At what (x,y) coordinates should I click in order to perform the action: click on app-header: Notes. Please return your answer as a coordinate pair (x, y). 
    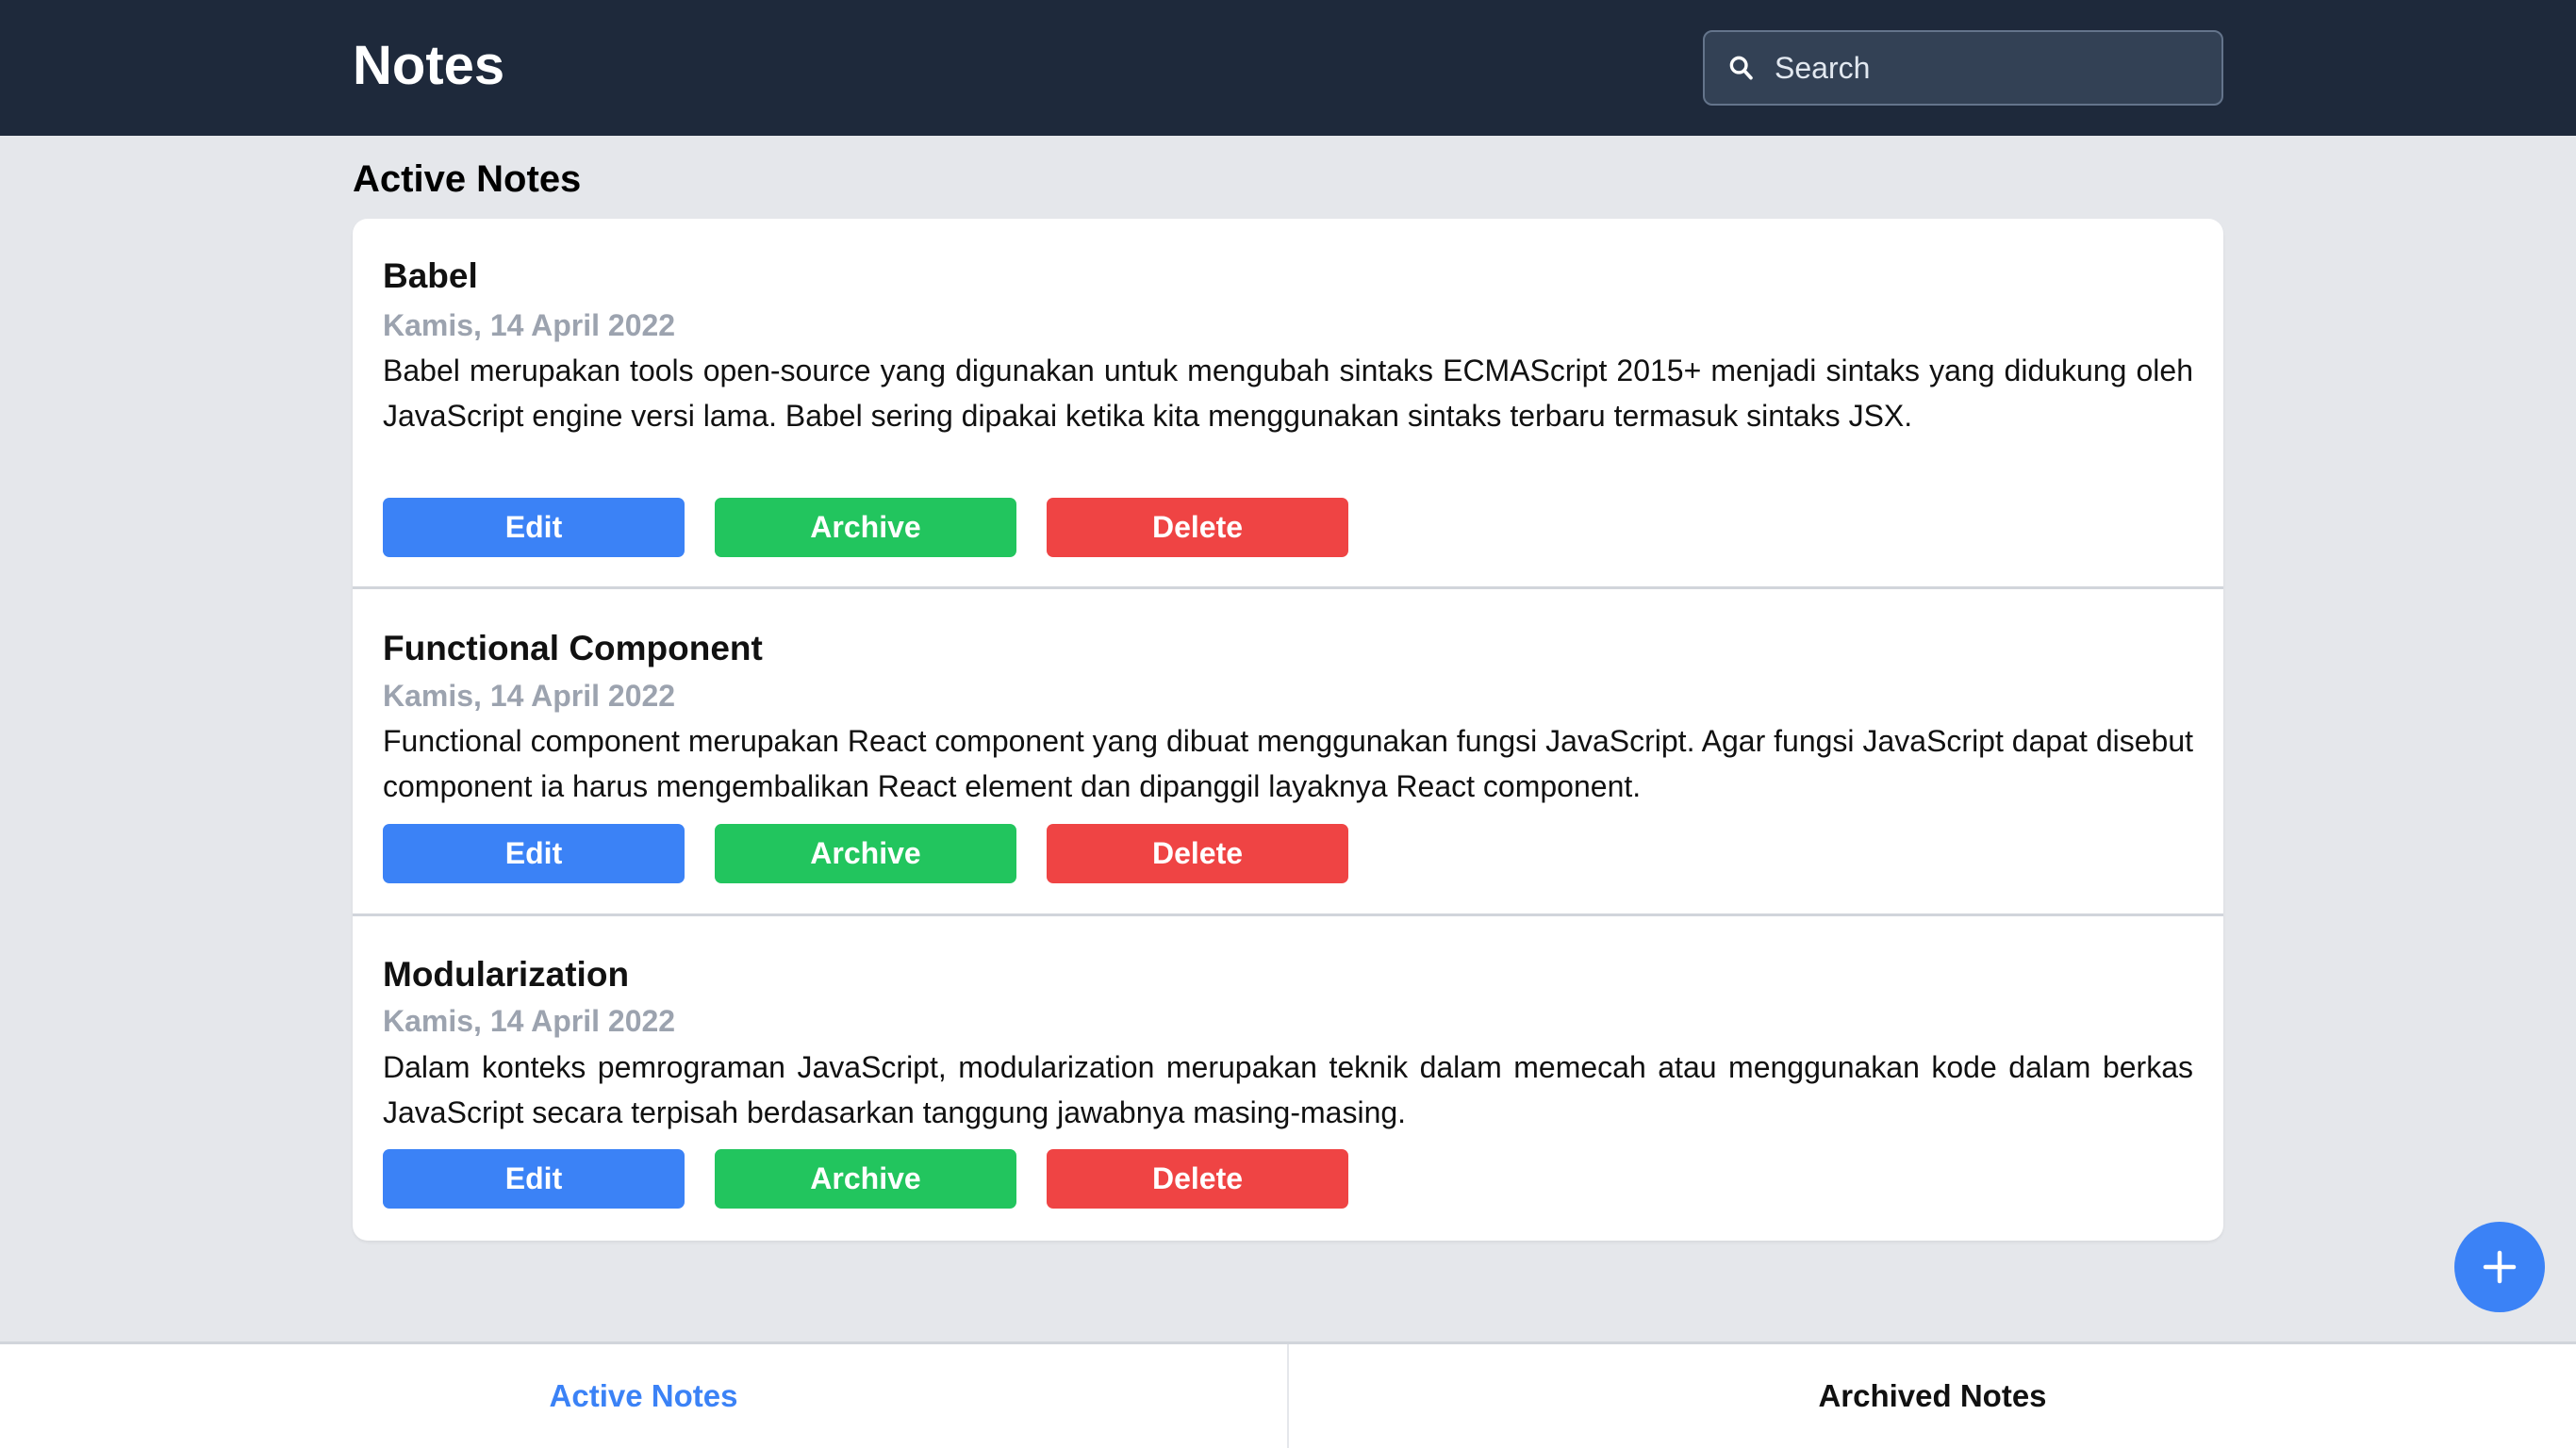
    Looking at the image, I should click on (1288, 68).